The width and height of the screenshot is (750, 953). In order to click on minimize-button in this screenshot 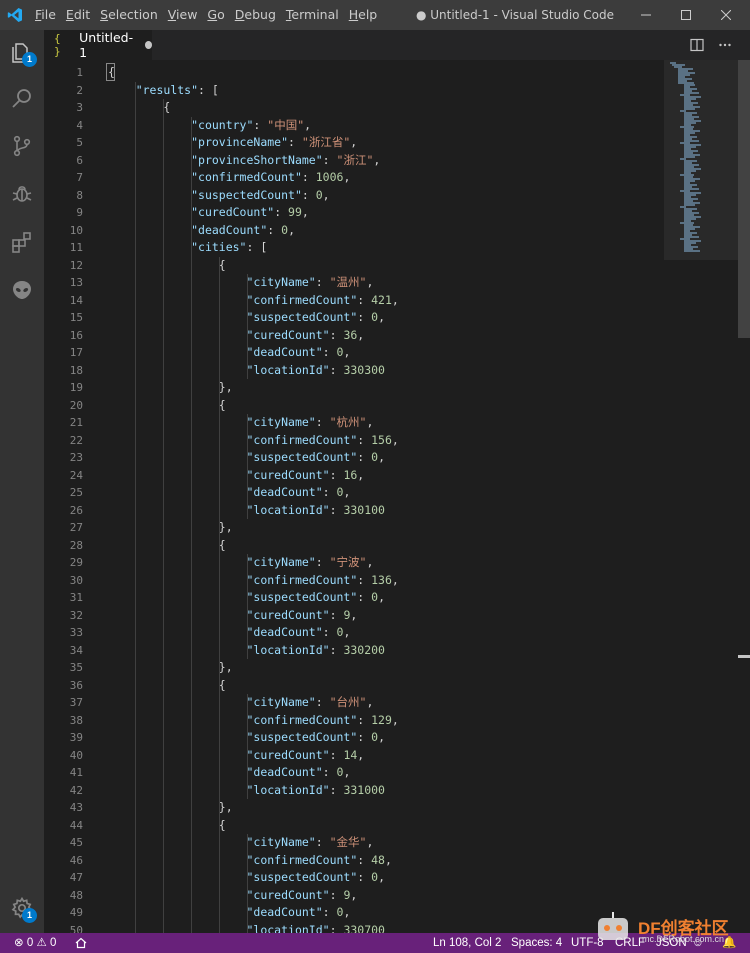, I will do `click(646, 15)`.